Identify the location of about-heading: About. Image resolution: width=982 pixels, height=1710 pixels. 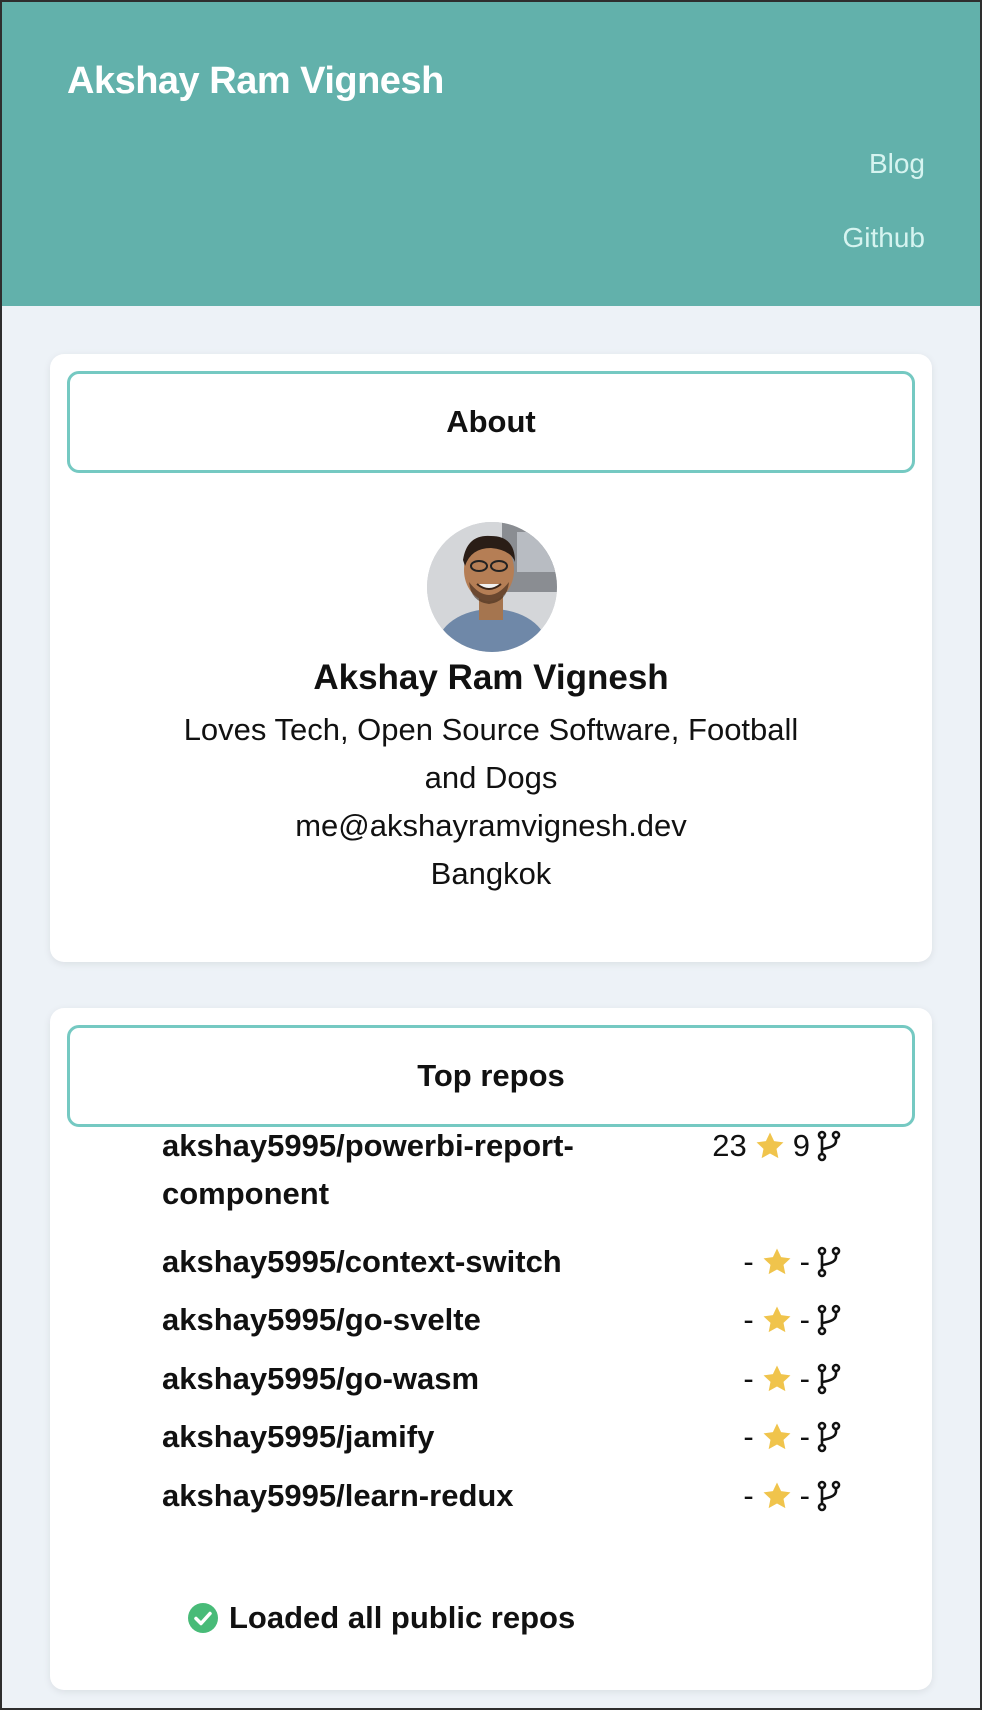
(491, 422).